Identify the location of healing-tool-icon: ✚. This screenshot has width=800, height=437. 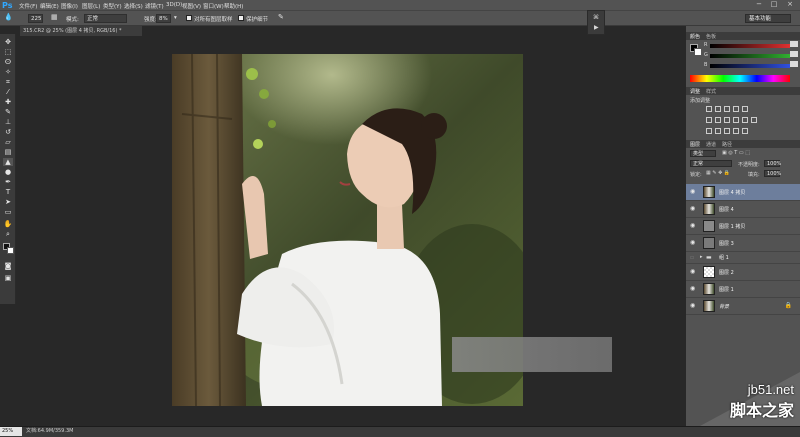
(8, 102).